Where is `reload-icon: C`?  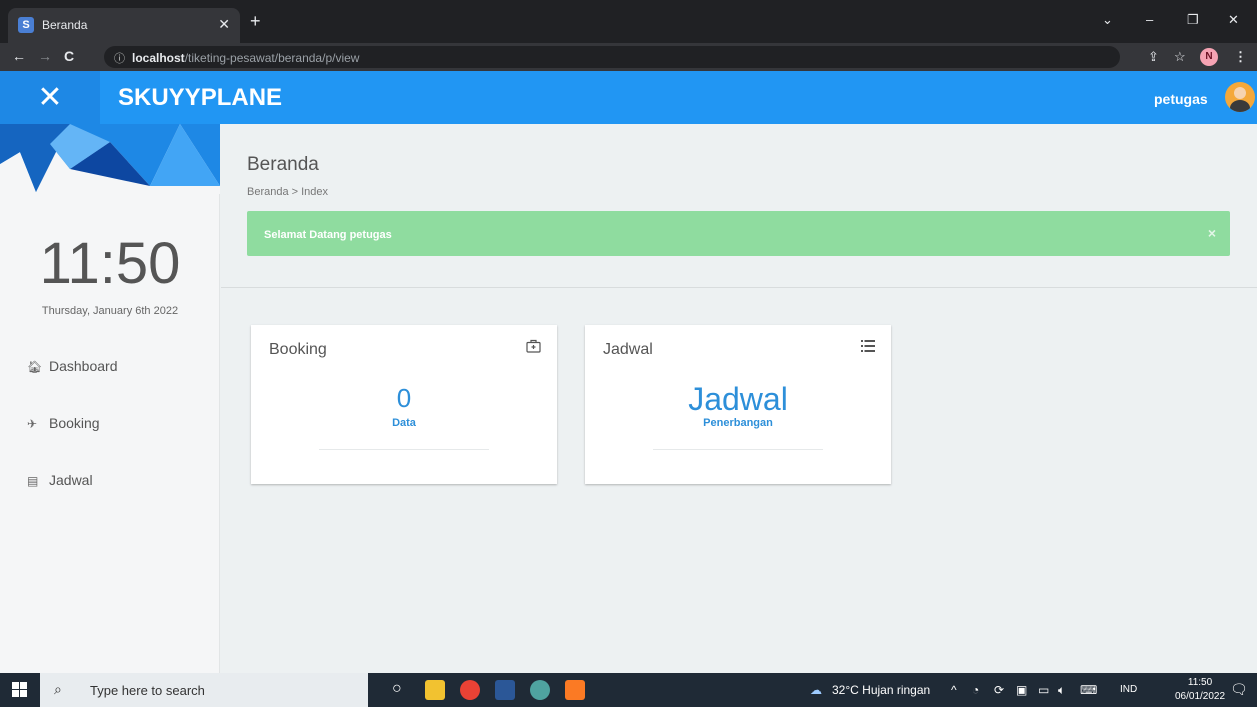 reload-icon: C is located at coordinates (69, 56).